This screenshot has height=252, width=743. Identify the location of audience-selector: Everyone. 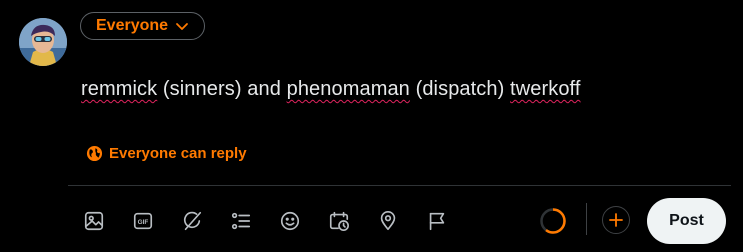
(143, 26).